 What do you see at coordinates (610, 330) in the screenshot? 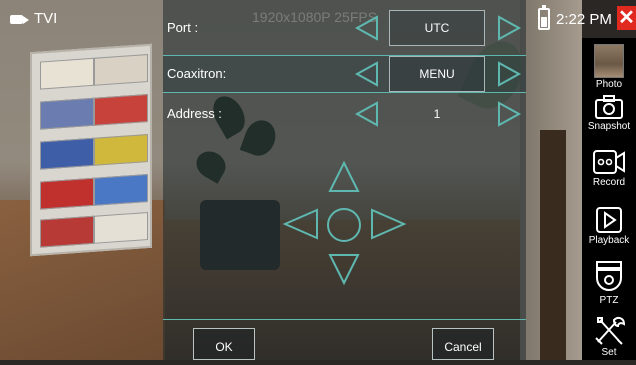
I see `tools-icon` at bounding box center [610, 330].